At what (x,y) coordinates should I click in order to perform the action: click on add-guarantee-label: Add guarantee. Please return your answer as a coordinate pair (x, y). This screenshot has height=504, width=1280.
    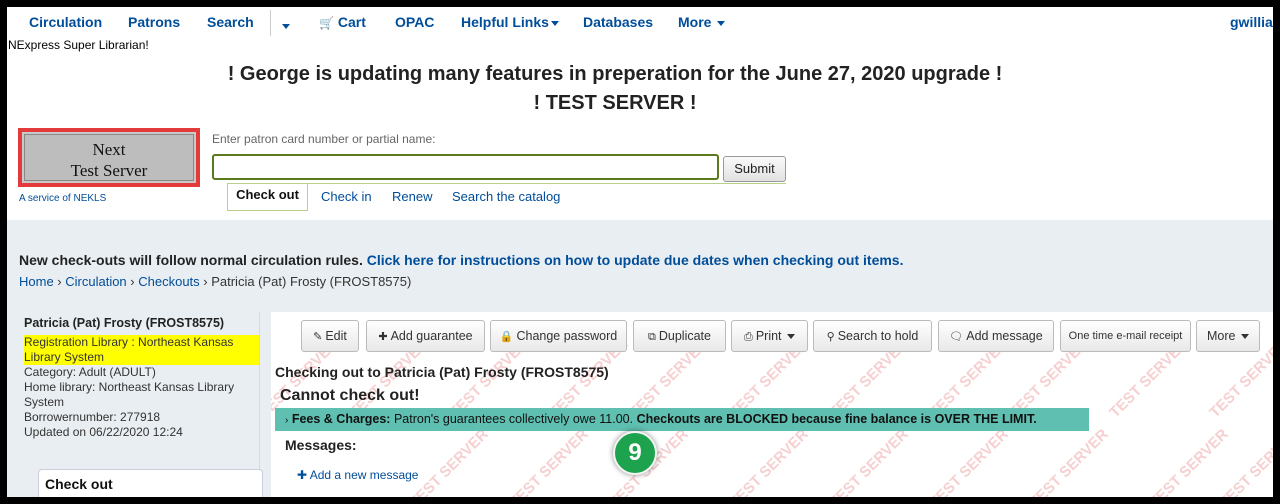
    Looking at the image, I should click on (431, 336).